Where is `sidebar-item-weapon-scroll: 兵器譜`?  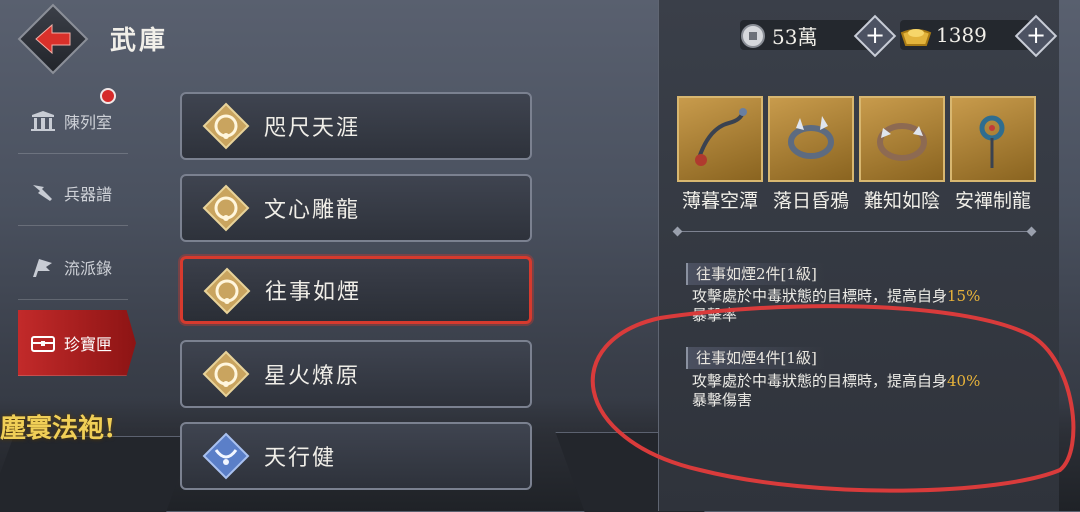
sidebar-item-weapon-scroll: 兵器譜 is located at coordinates (73, 193).